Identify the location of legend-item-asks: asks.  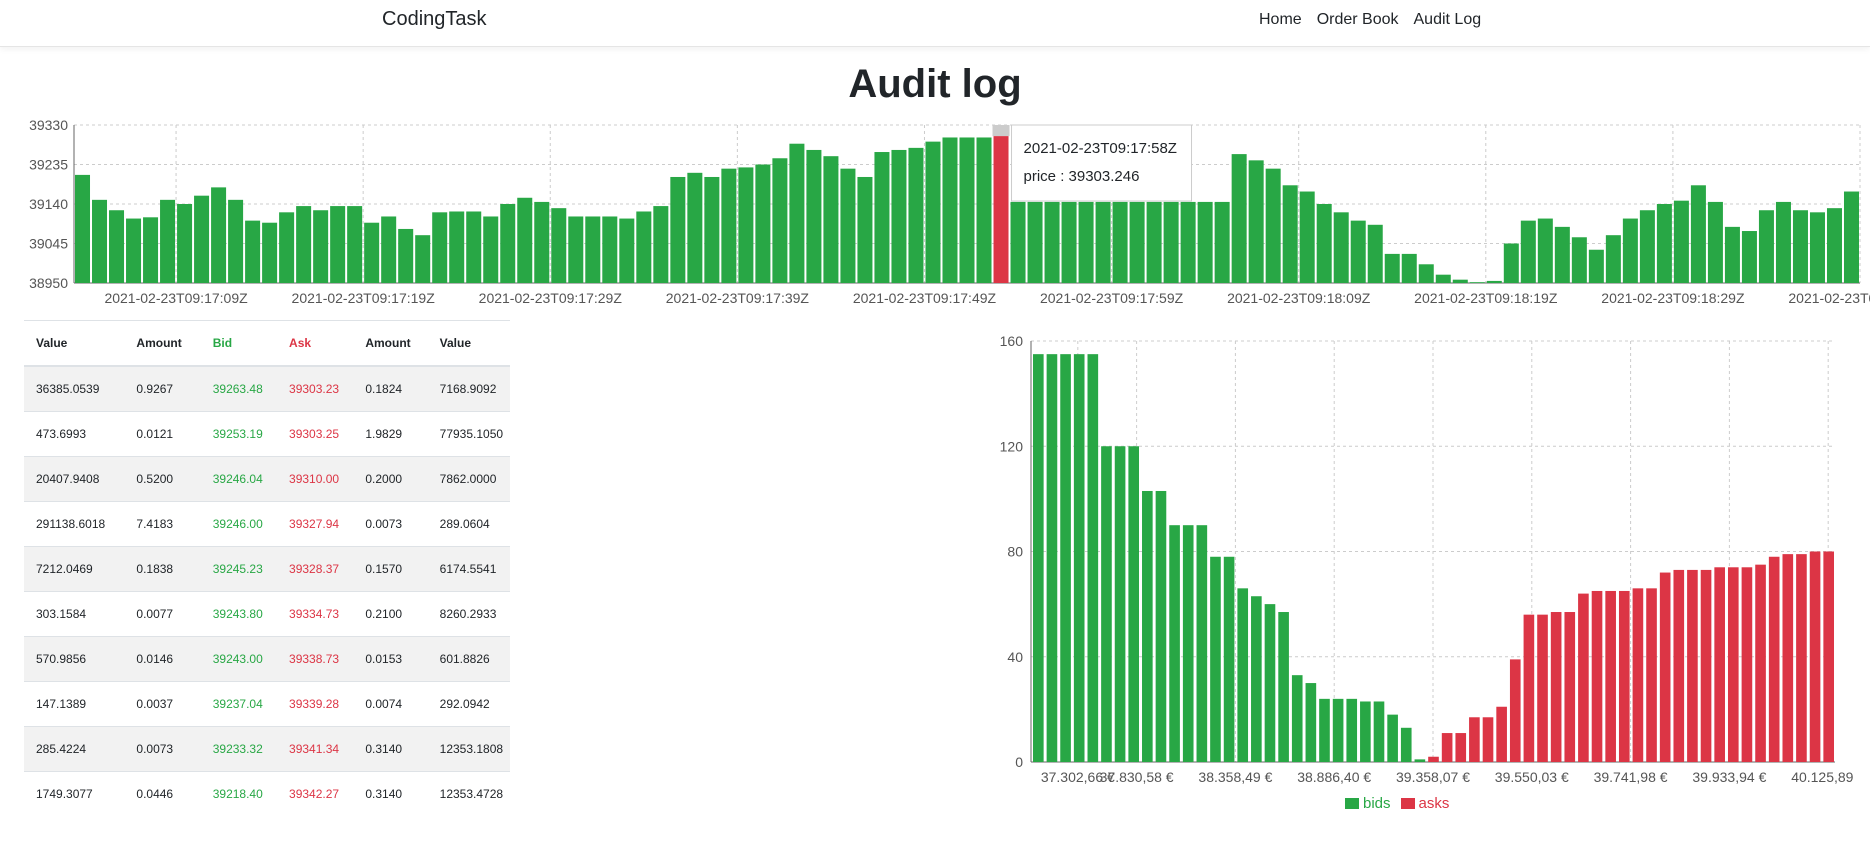
(1424, 803).